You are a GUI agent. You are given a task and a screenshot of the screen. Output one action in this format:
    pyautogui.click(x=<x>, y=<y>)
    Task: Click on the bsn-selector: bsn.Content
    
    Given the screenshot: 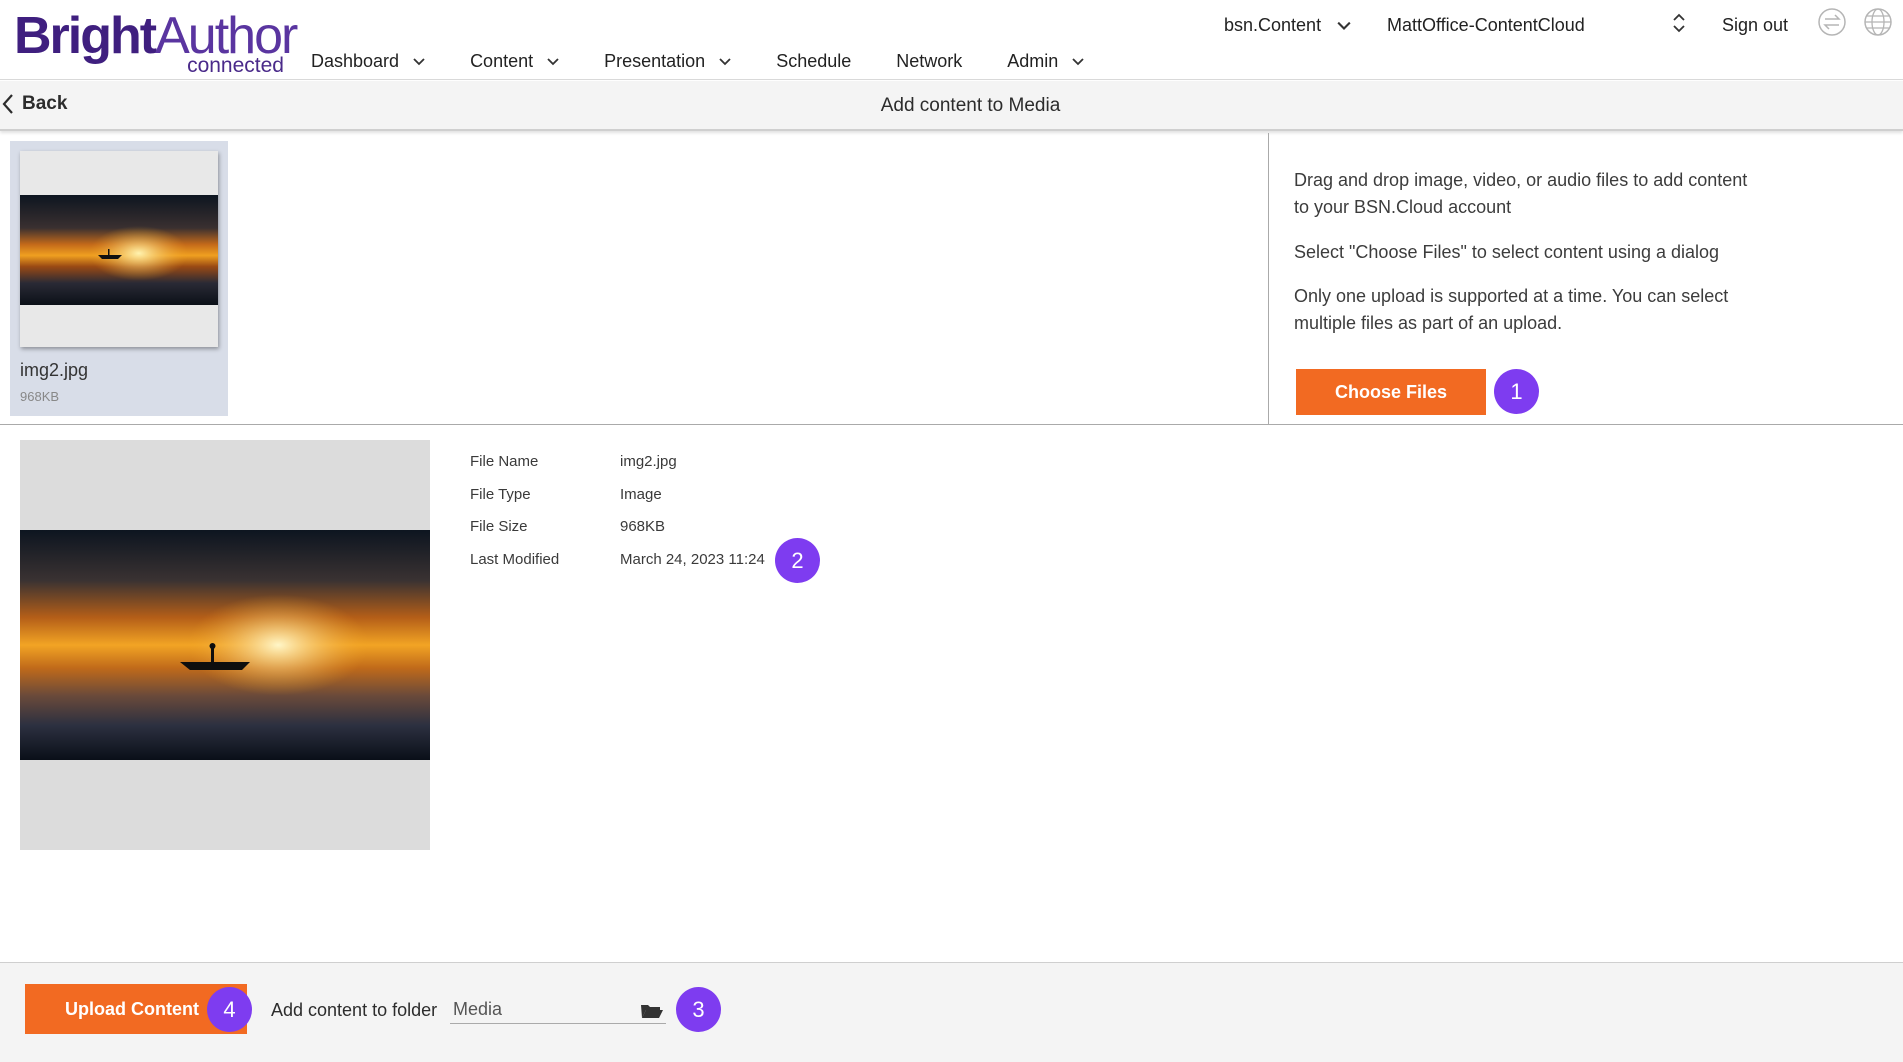 What is the action you would take?
    pyautogui.click(x=1287, y=25)
    